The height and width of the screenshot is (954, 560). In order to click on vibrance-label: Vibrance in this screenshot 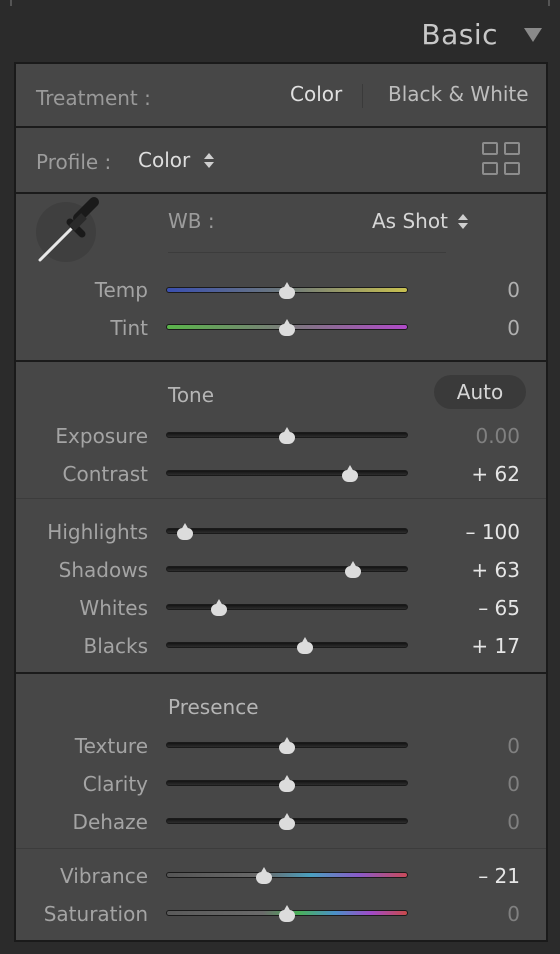, I will do `click(104, 876)`.